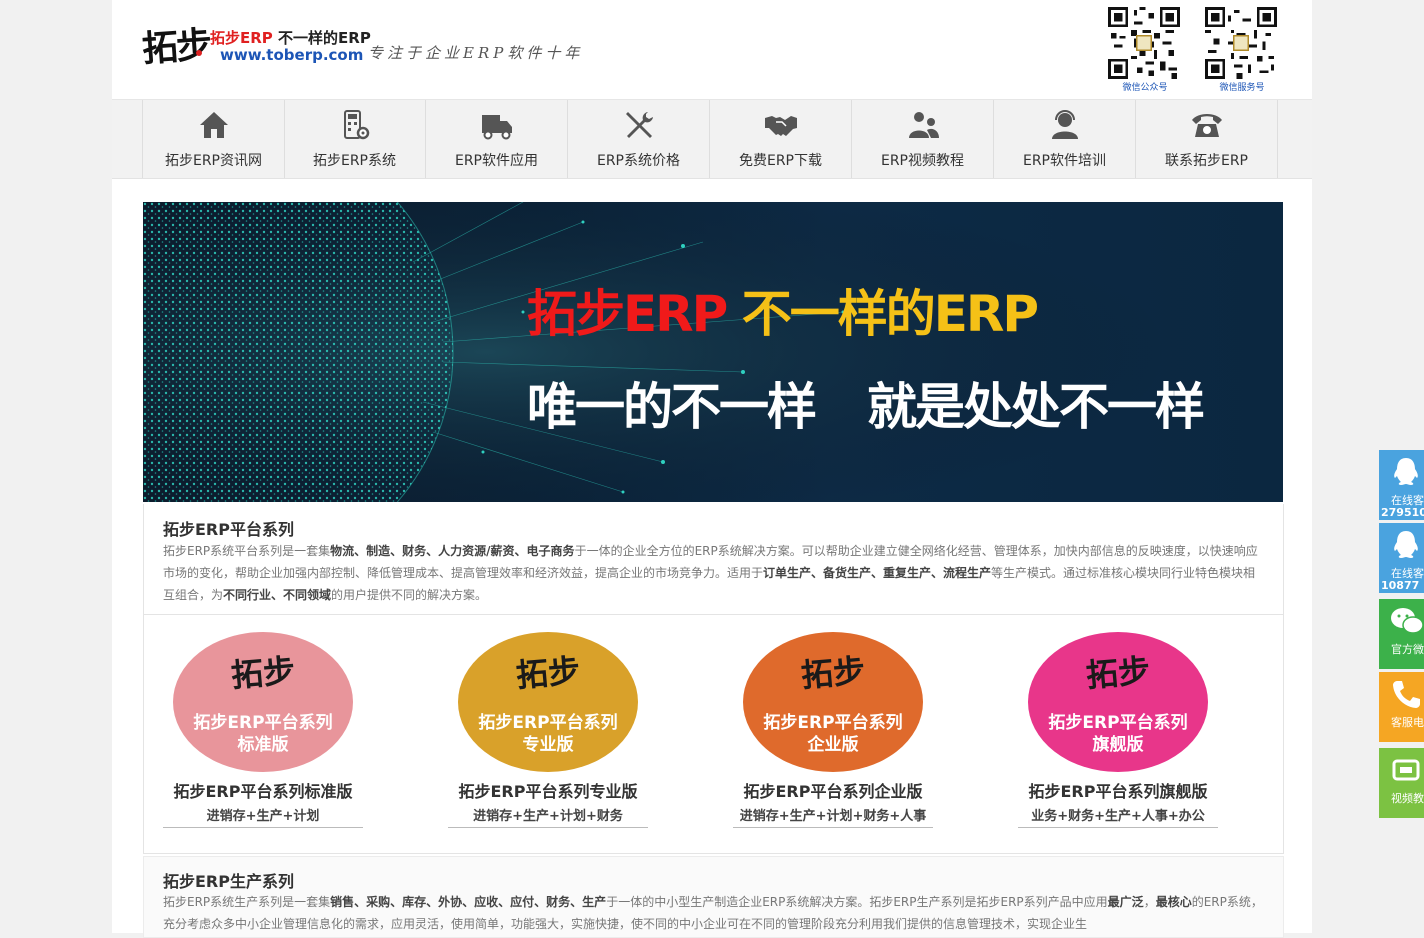 The width and height of the screenshot is (1424, 938). What do you see at coordinates (1407, 649) in the screenshot?
I see `float-label: 官方微` at bounding box center [1407, 649].